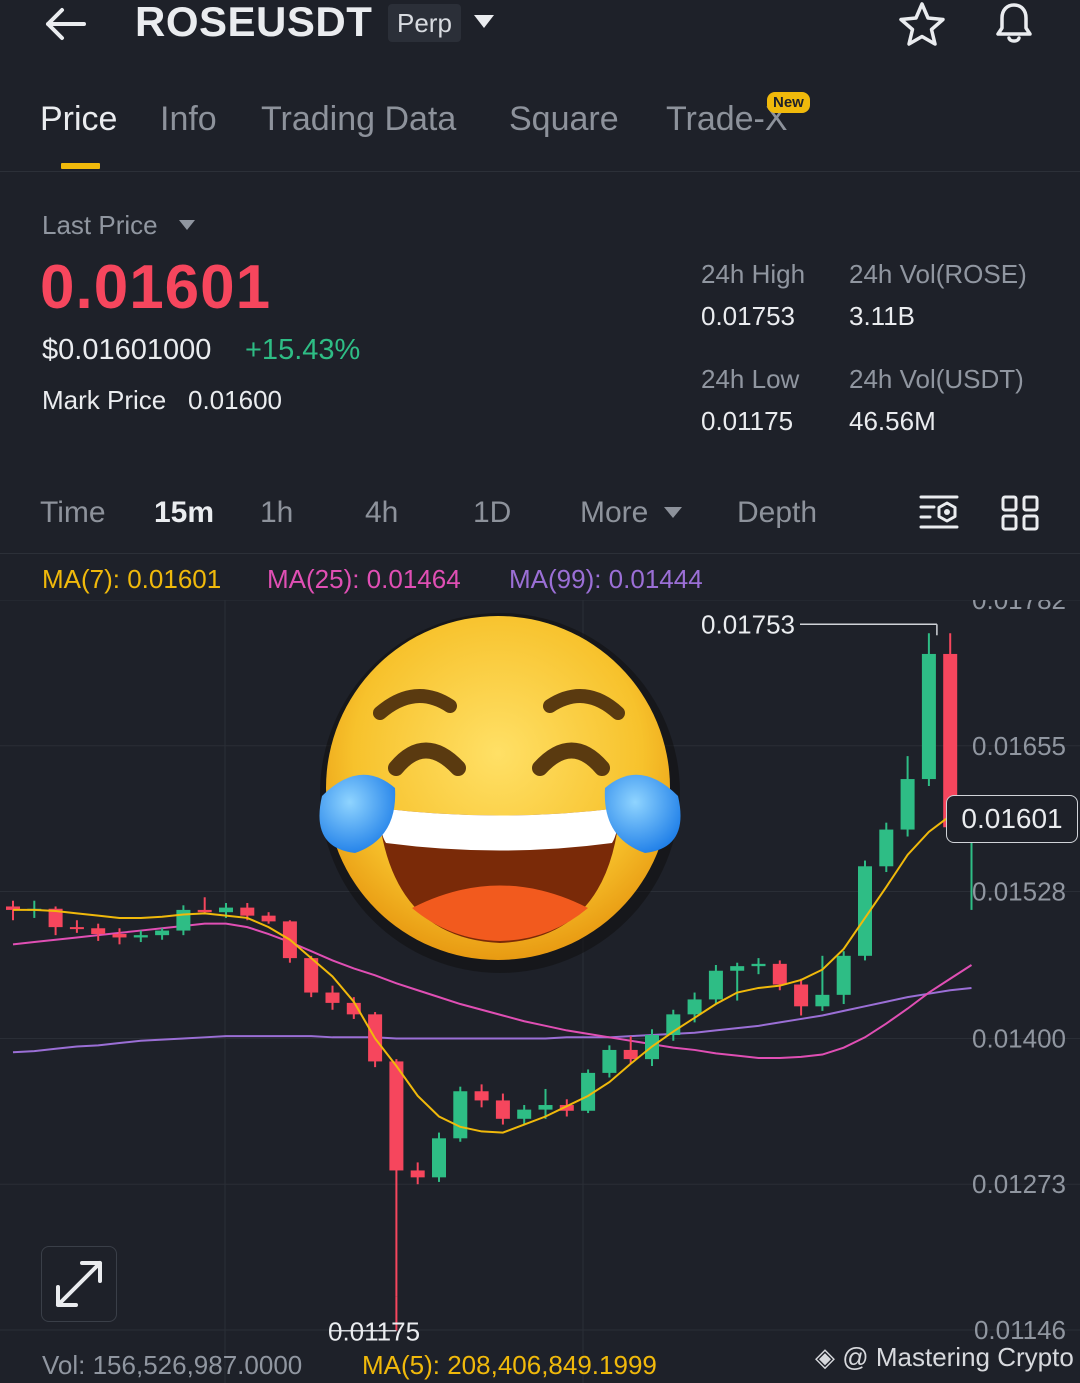  What do you see at coordinates (748, 316) in the screenshot?
I see `high-24h-value: 0.01753` at bounding box center [748, 316].